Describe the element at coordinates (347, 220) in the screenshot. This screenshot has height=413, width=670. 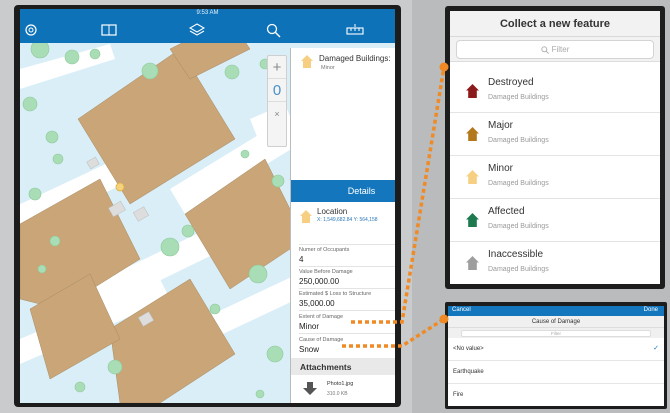
I see `location-coords: X: 1,549,682.84 Y: 564,158` at that location.